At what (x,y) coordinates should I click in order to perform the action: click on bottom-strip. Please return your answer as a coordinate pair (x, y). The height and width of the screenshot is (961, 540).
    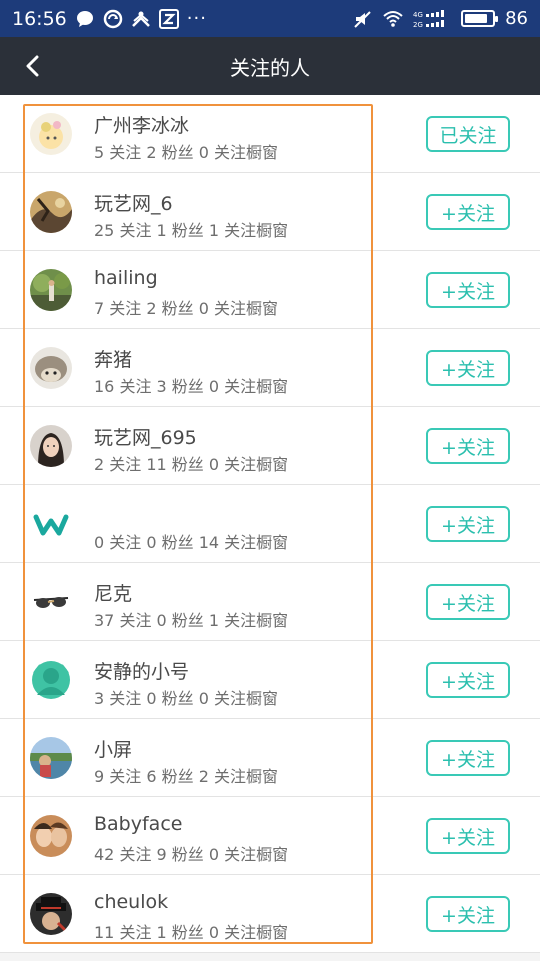
    Looking at the image, I should click on (270, 957).